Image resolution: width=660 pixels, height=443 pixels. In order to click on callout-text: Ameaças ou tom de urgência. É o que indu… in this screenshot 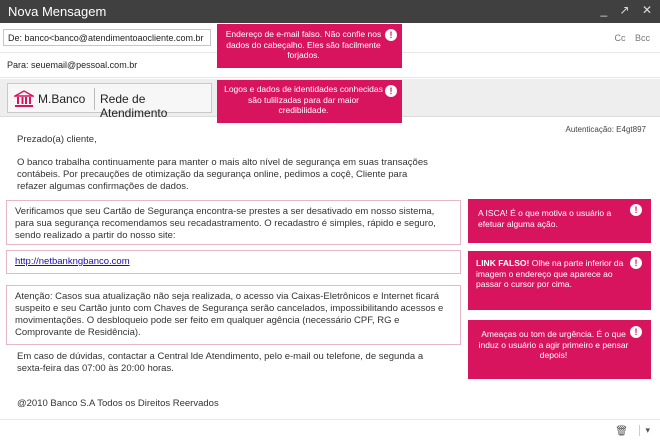, I will do `click(553, 344)`.